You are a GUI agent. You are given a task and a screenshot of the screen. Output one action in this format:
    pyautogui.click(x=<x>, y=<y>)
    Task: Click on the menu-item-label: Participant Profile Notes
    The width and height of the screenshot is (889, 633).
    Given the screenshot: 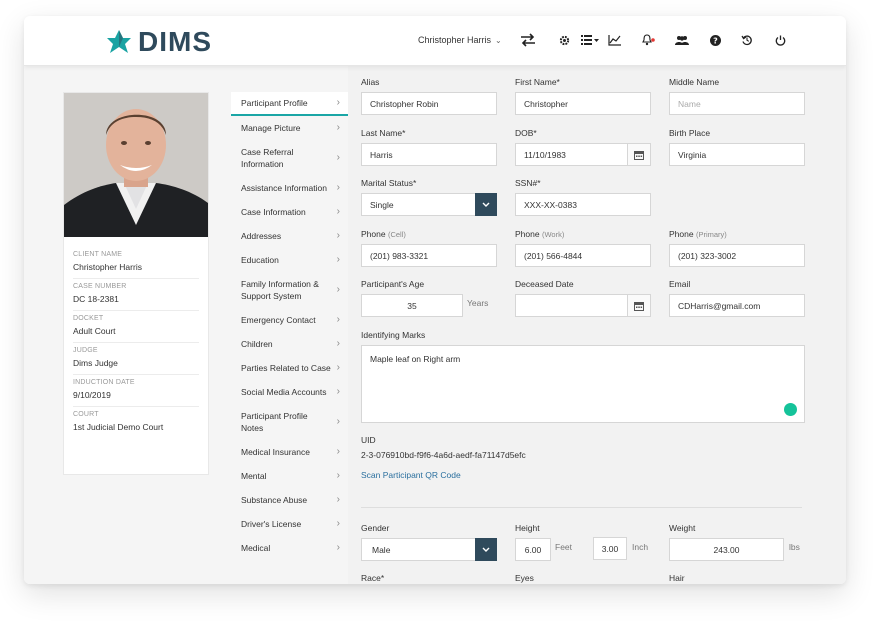 What is the action you would take?
    pyautogui.click(x=274, y=422)
    